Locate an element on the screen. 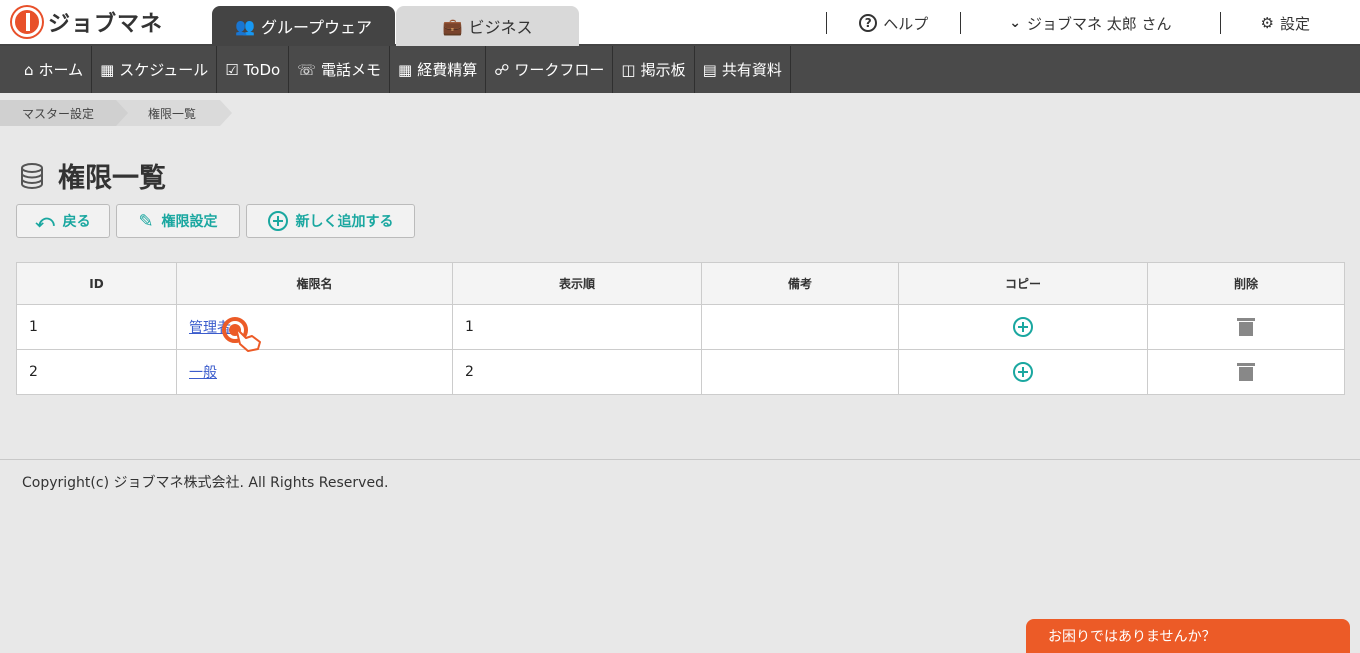 Image resolution: width=1360 pixels, height=653 pixels. nav-home: ⌂ ホーム is located at coordinates (54, 69).